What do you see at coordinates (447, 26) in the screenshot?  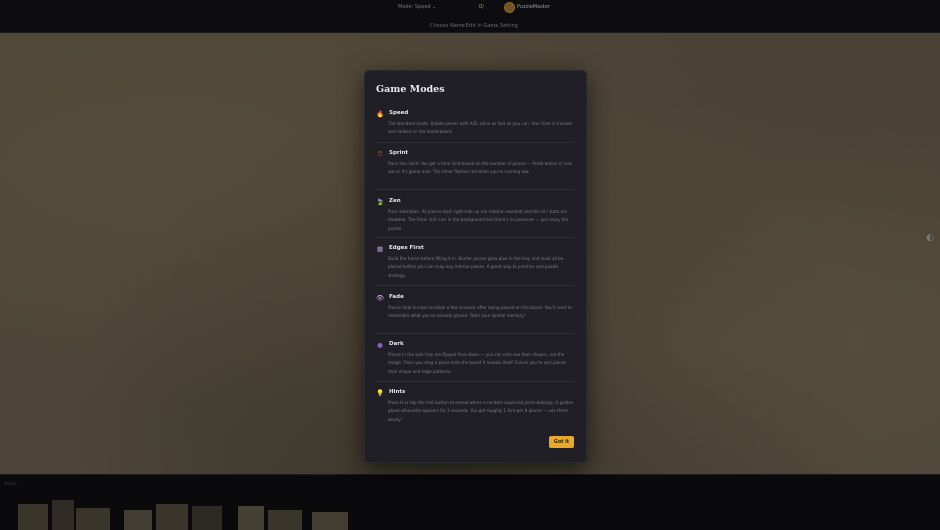 I see `choose-name-link: Choose Name` at bounding box center [447, 26].